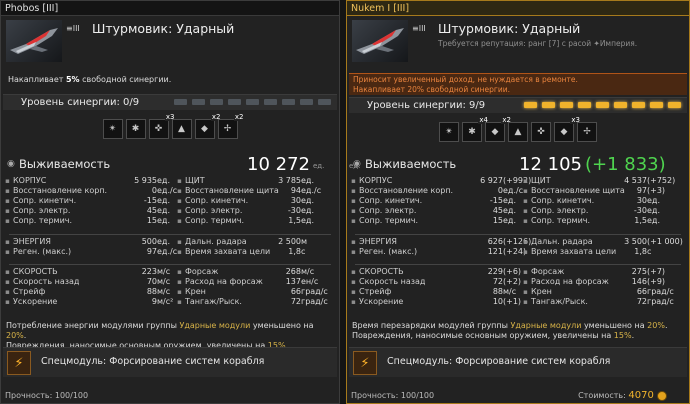  Describe the element at coordinates (294, 251) in the screenshot. I see `stat-value: 1,8` at that location.